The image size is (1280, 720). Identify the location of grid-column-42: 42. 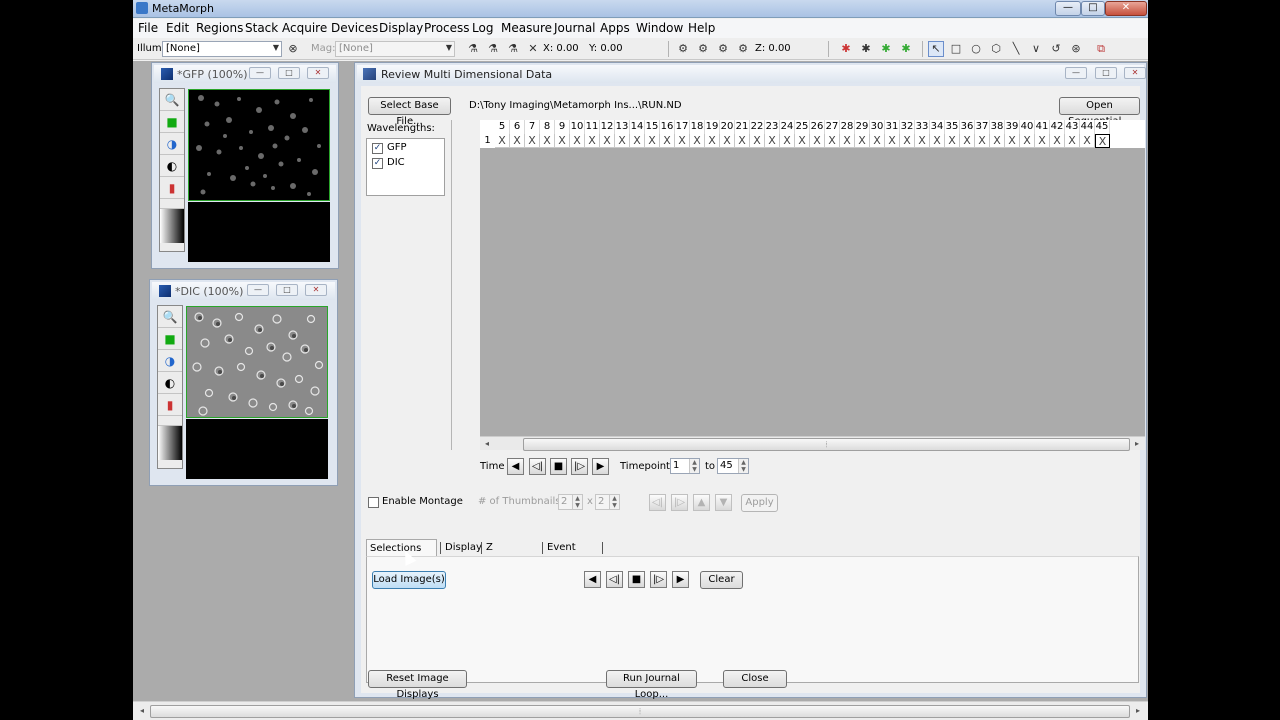
(1057, 127).